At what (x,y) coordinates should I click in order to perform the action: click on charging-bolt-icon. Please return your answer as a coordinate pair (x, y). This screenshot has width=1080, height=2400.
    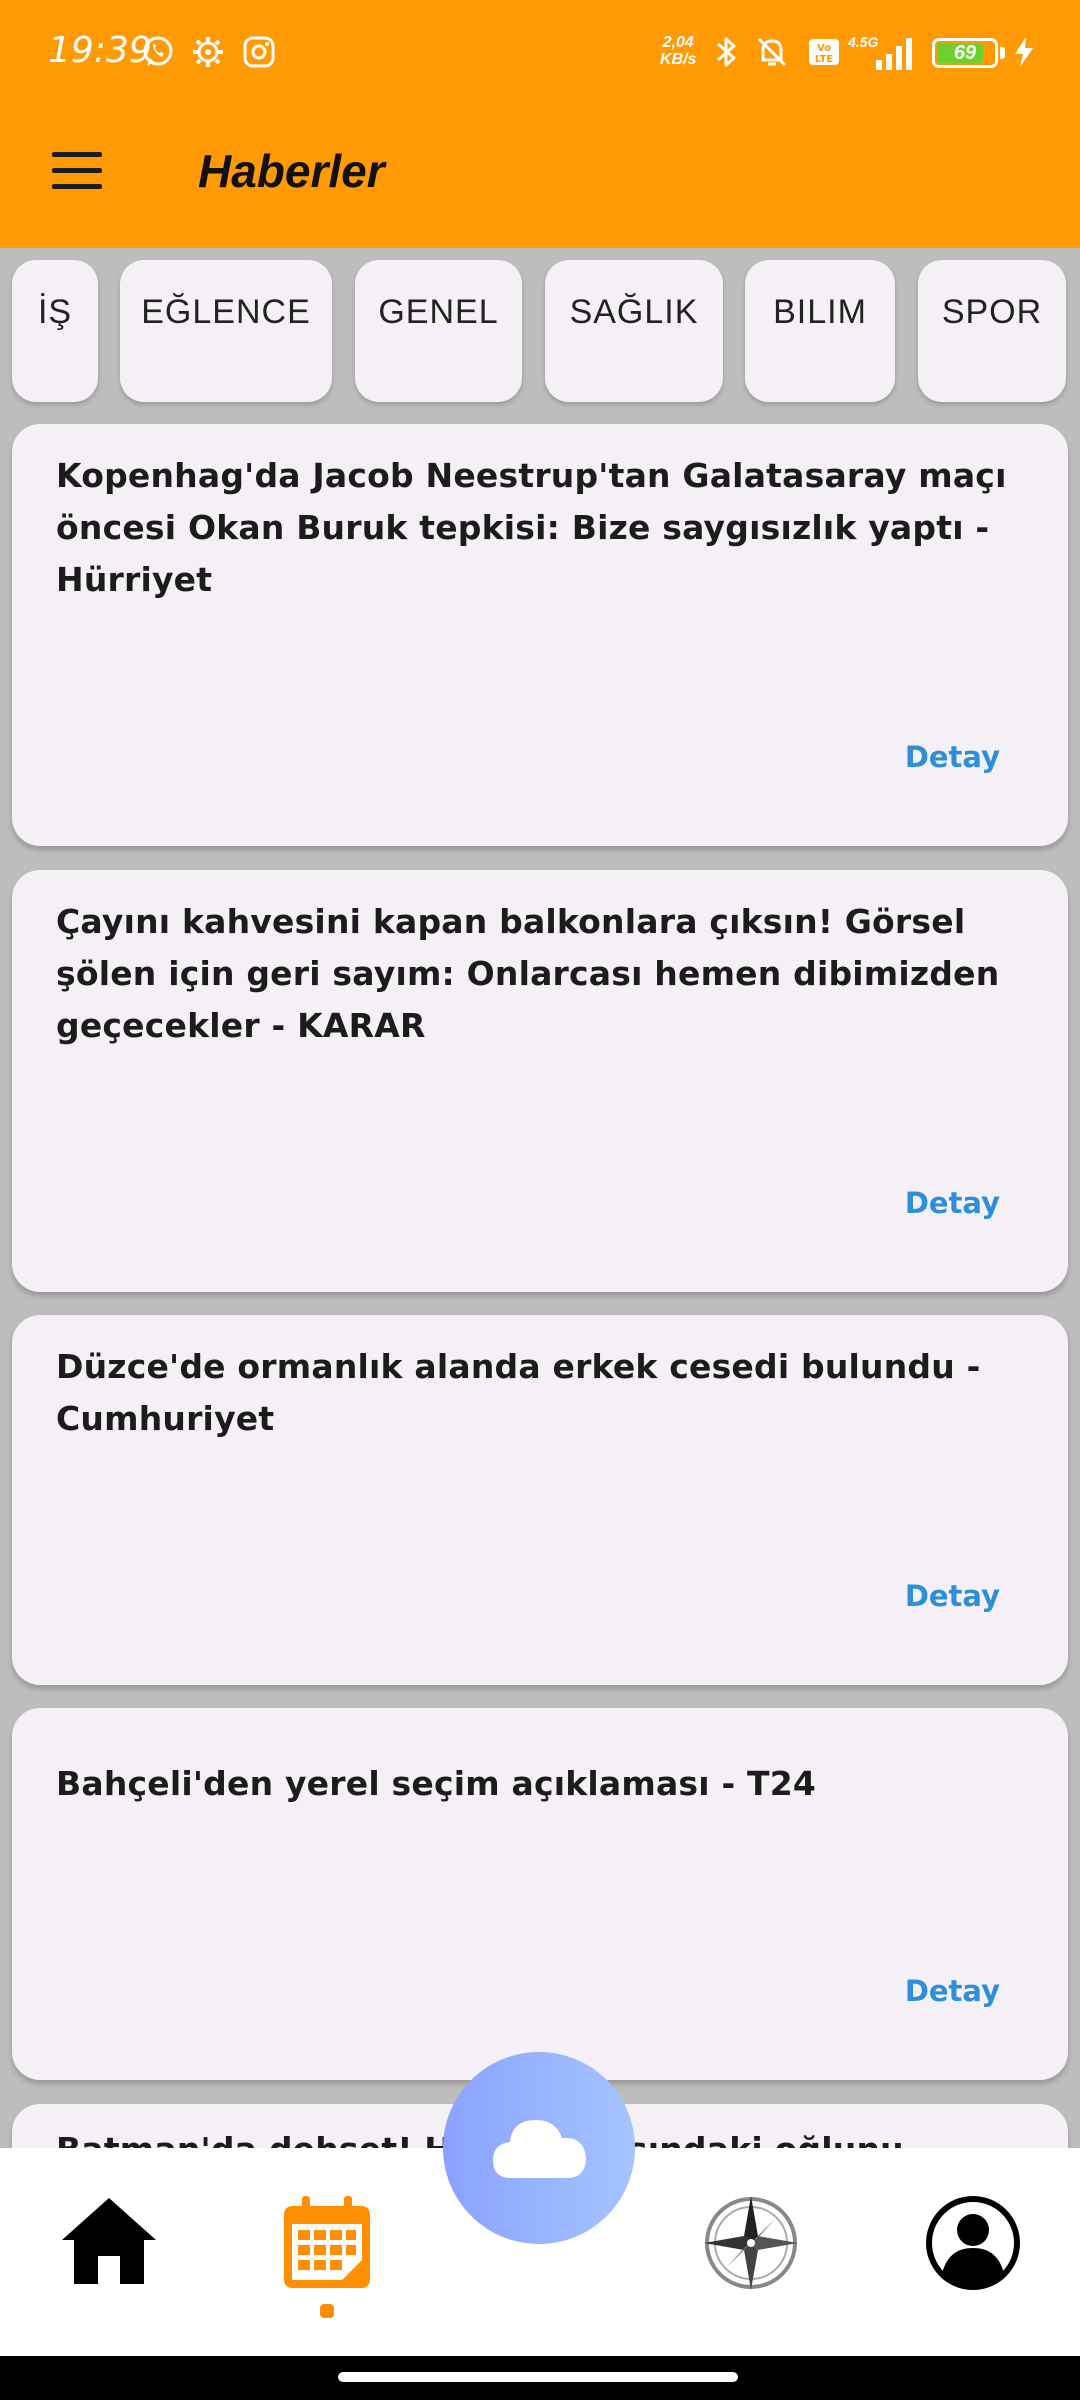
    Looking at the image, I should click on (1024, 52).